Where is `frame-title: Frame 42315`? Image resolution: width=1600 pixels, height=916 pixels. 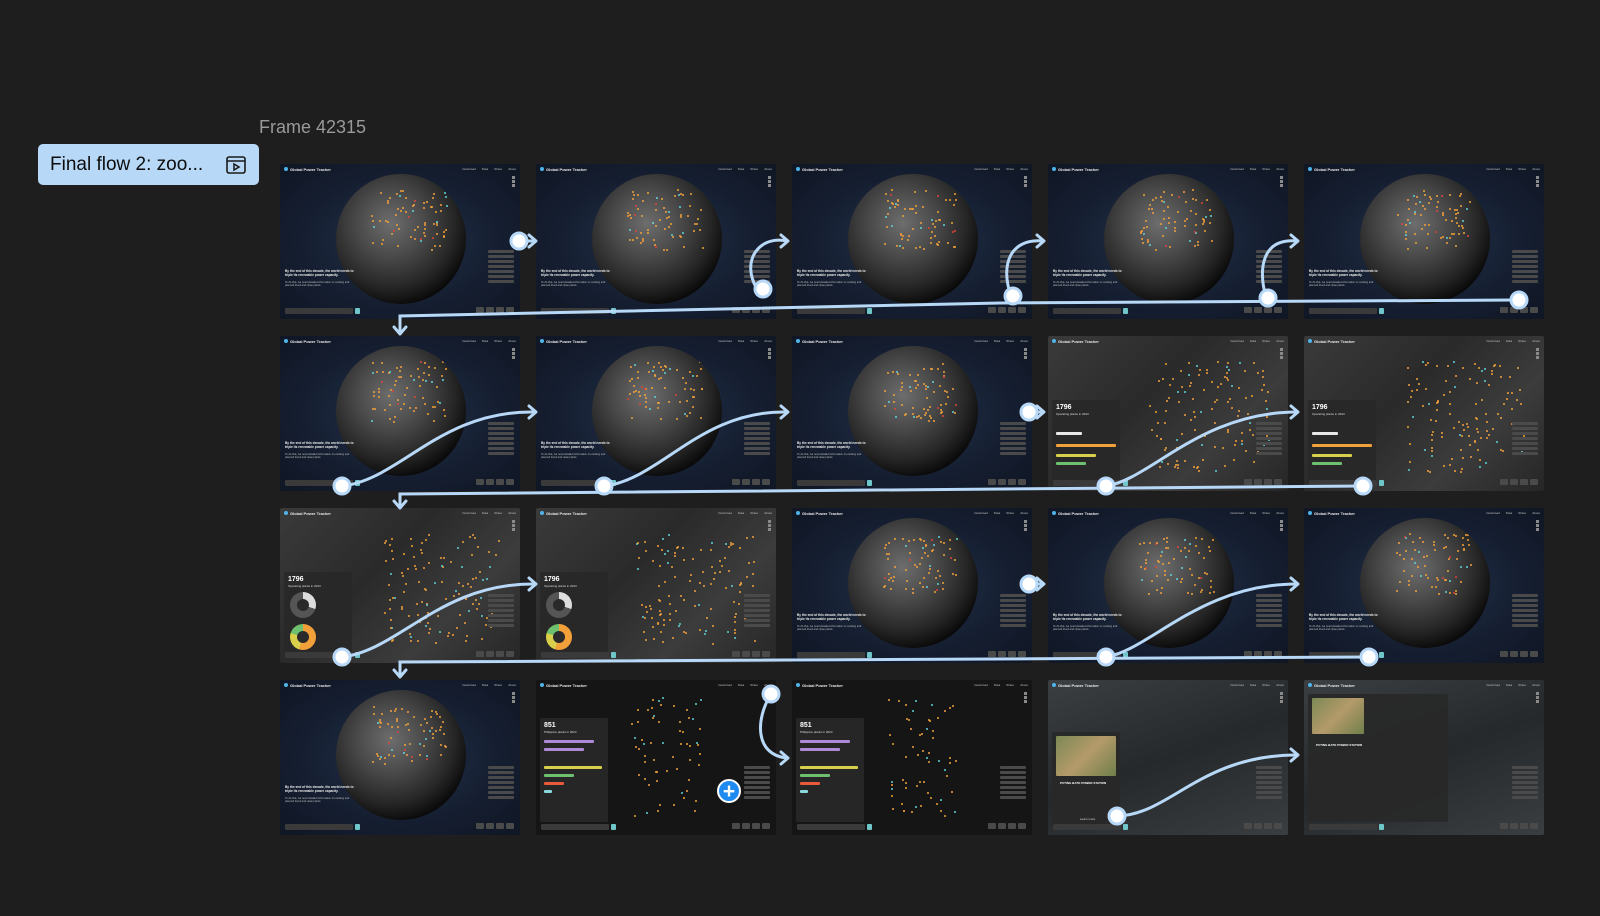
frame-title: Frame 42315 is located at coordinates (312, 127).